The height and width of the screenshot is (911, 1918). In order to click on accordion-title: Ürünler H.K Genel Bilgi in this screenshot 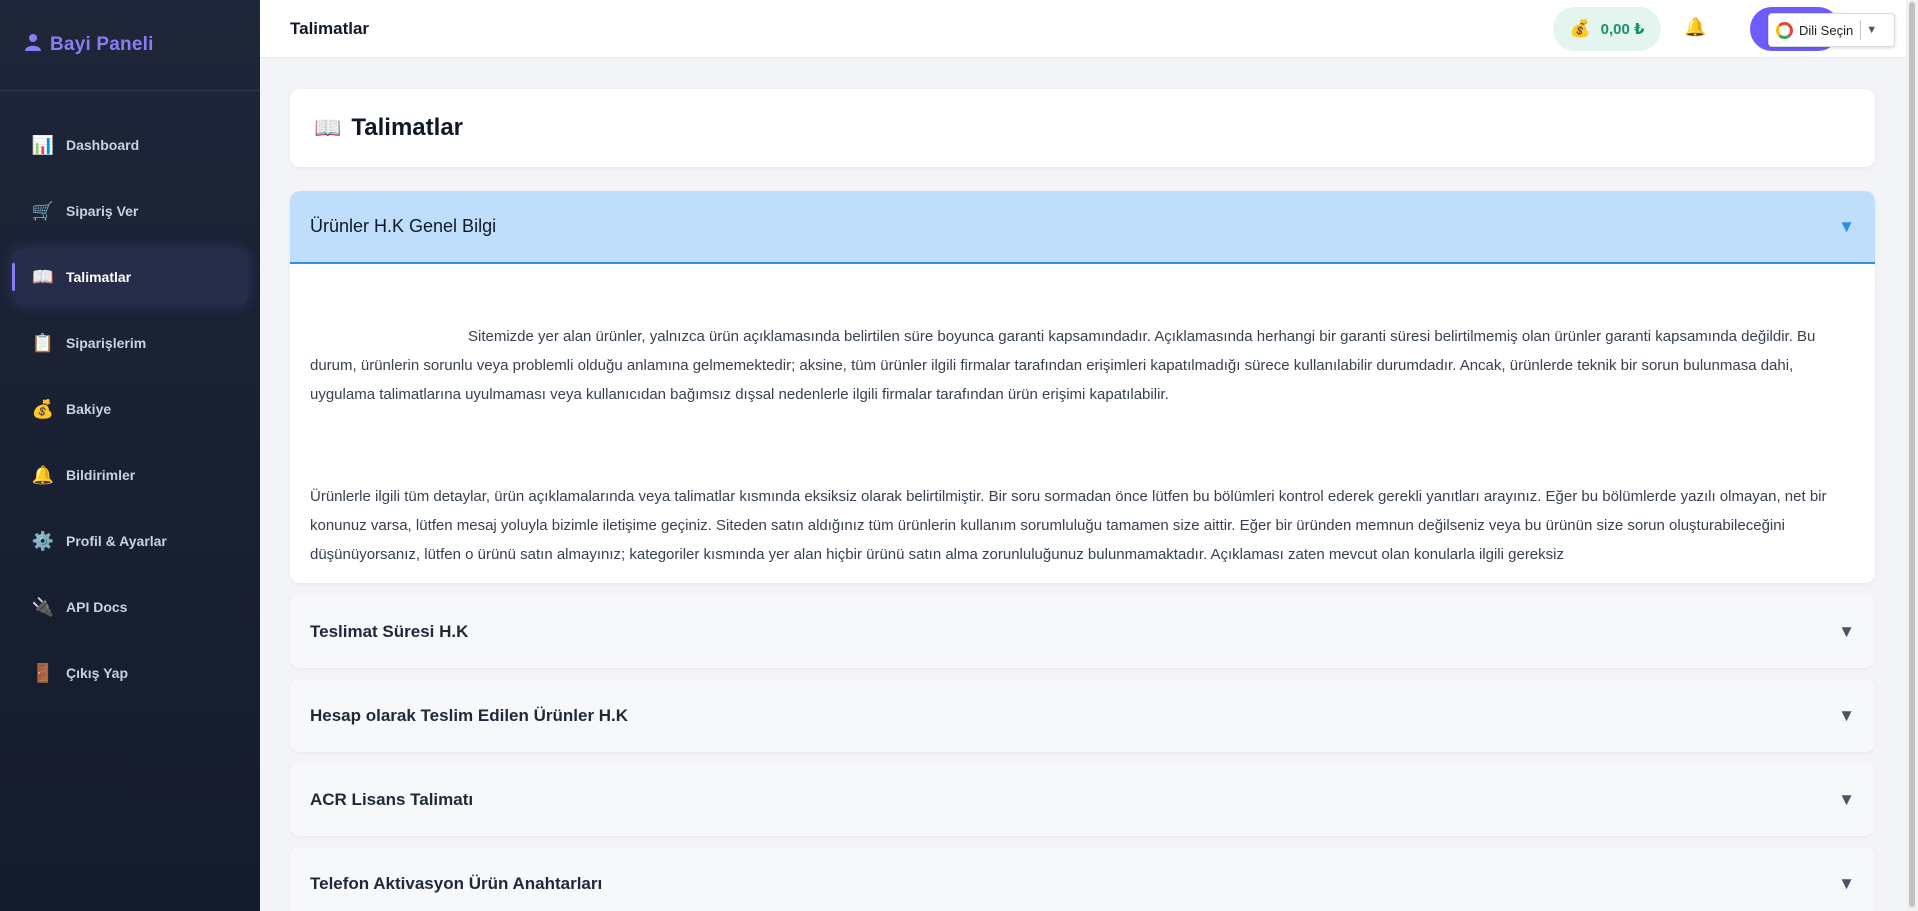, I will do `click(403, 226)`.